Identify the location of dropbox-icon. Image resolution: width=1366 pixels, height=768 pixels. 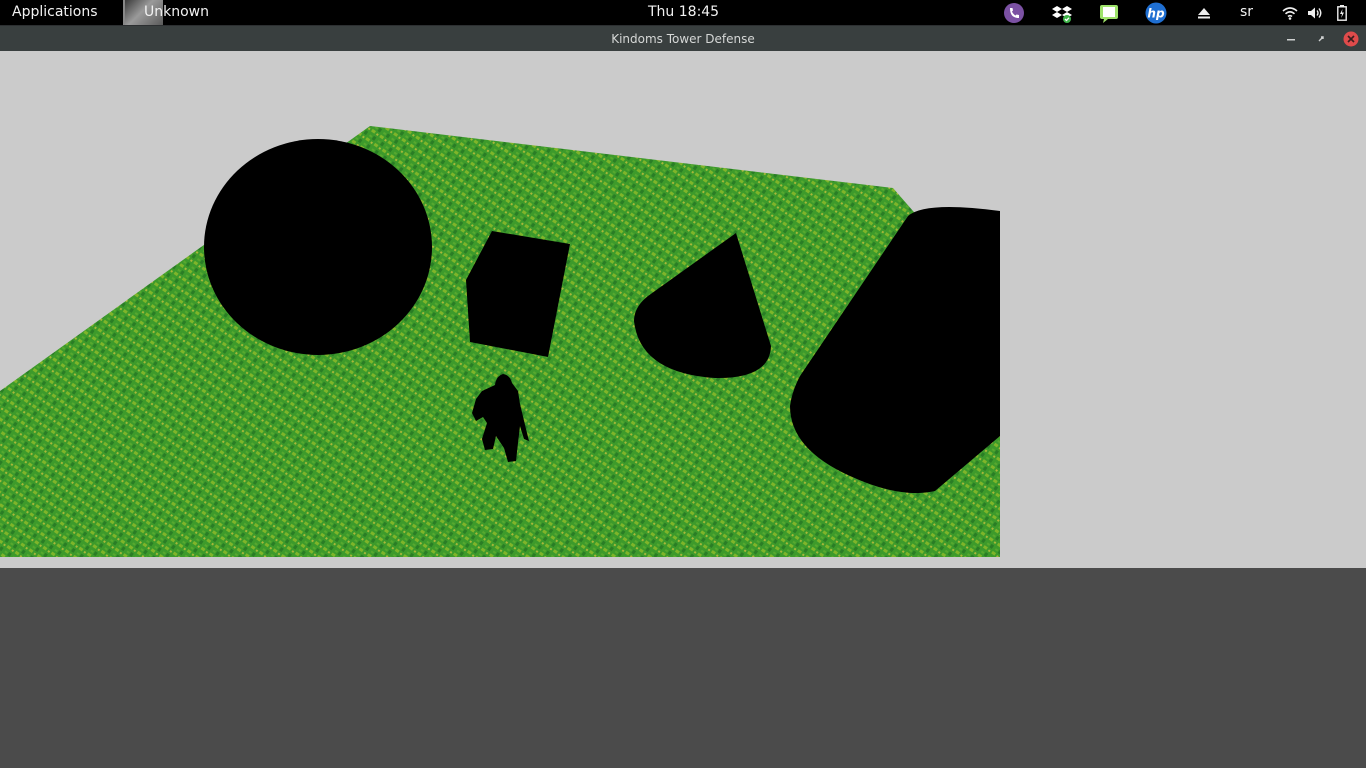
(1062, 12).